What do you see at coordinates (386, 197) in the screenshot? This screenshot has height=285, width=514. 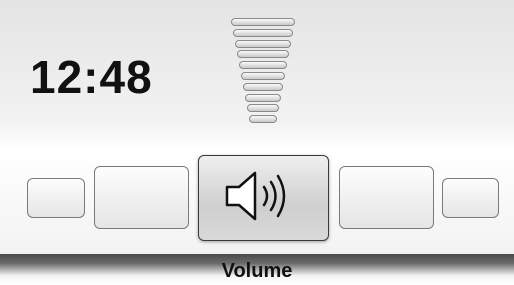 I see `carousel-item-right` at bounding box center [386, 197].